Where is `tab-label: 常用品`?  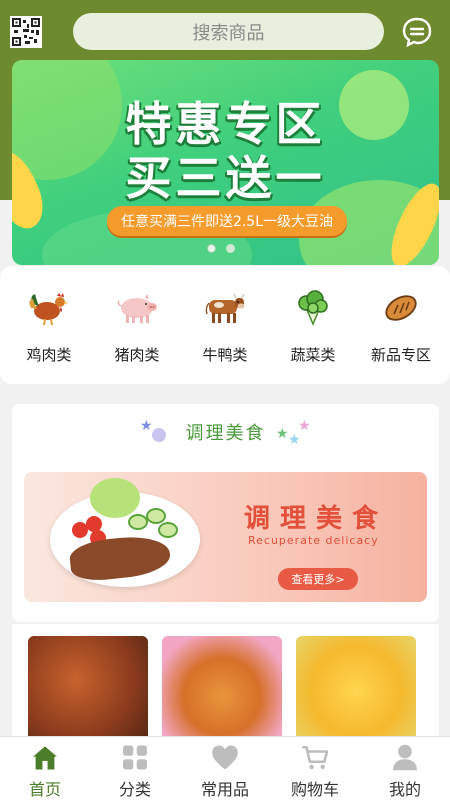
tab-label: 常用品 is located at coordinates (224, 789).